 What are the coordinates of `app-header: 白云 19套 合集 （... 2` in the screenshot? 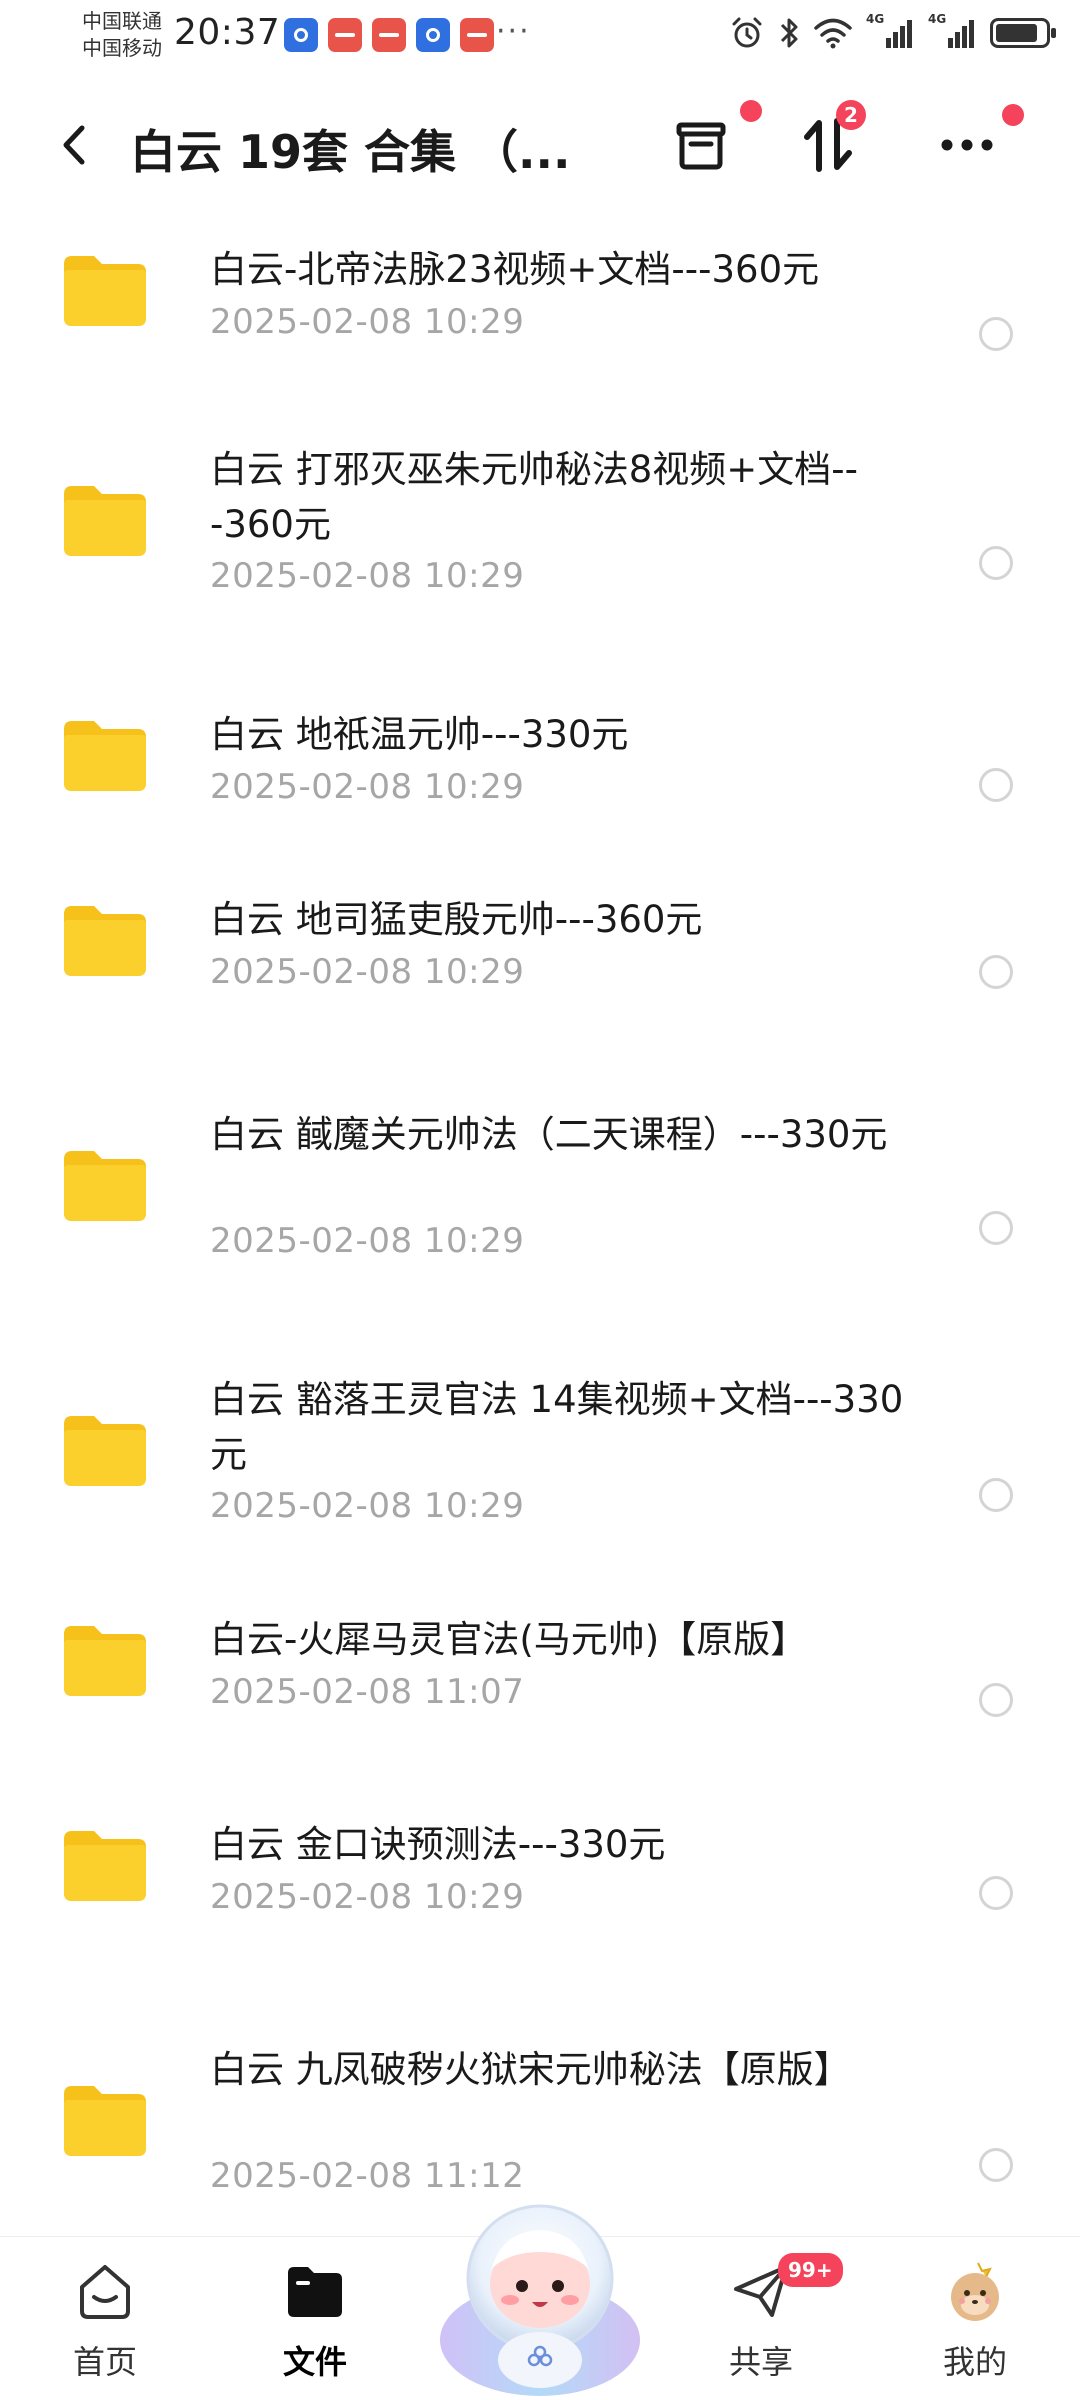 It's located at (540, 145).